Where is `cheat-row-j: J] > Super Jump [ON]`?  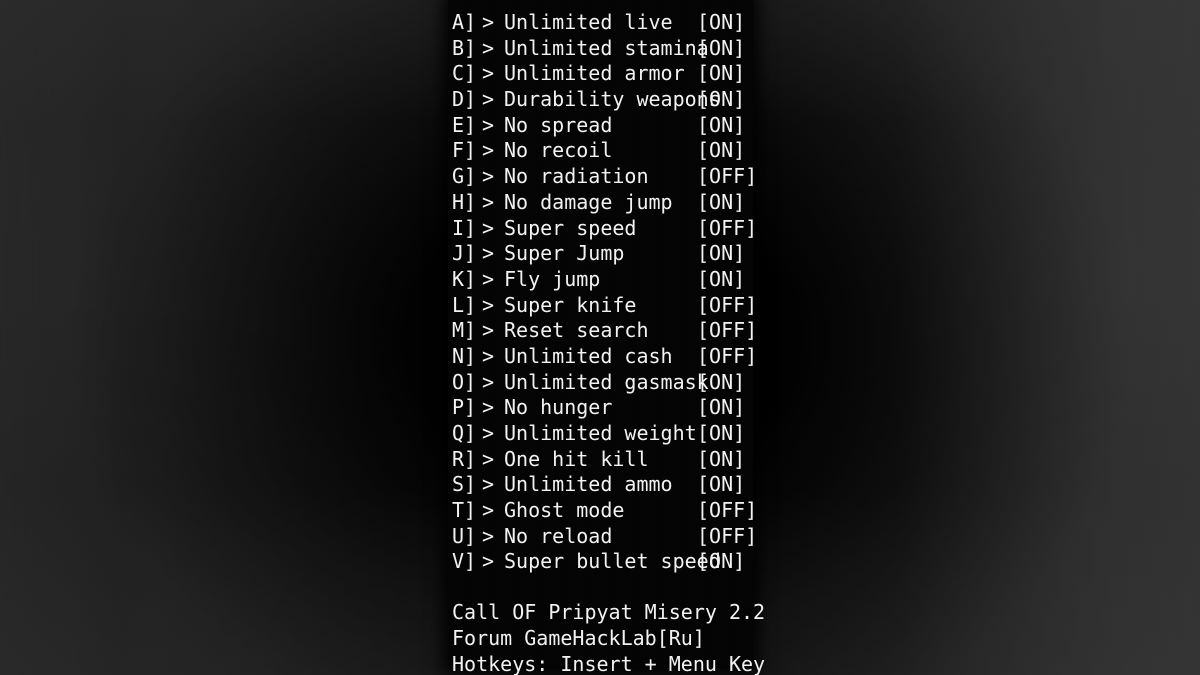
cheat-row-j: J] > Super Jump [ON] is located at coordinates (600, 254).